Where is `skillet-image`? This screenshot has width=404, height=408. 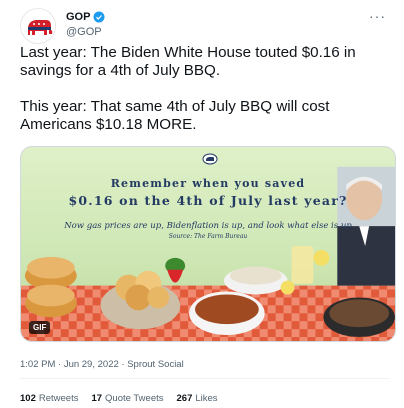
skillet-image is located at coordinates (359, 317).